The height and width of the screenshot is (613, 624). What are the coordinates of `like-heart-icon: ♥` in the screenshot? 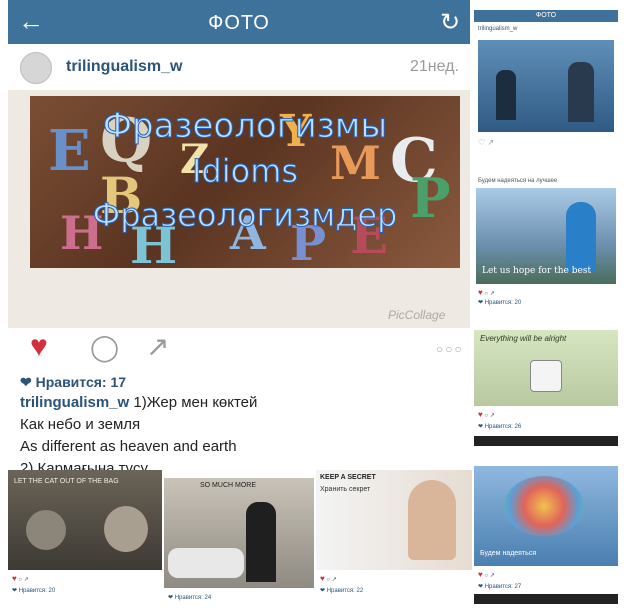 It's located at (39, 347).